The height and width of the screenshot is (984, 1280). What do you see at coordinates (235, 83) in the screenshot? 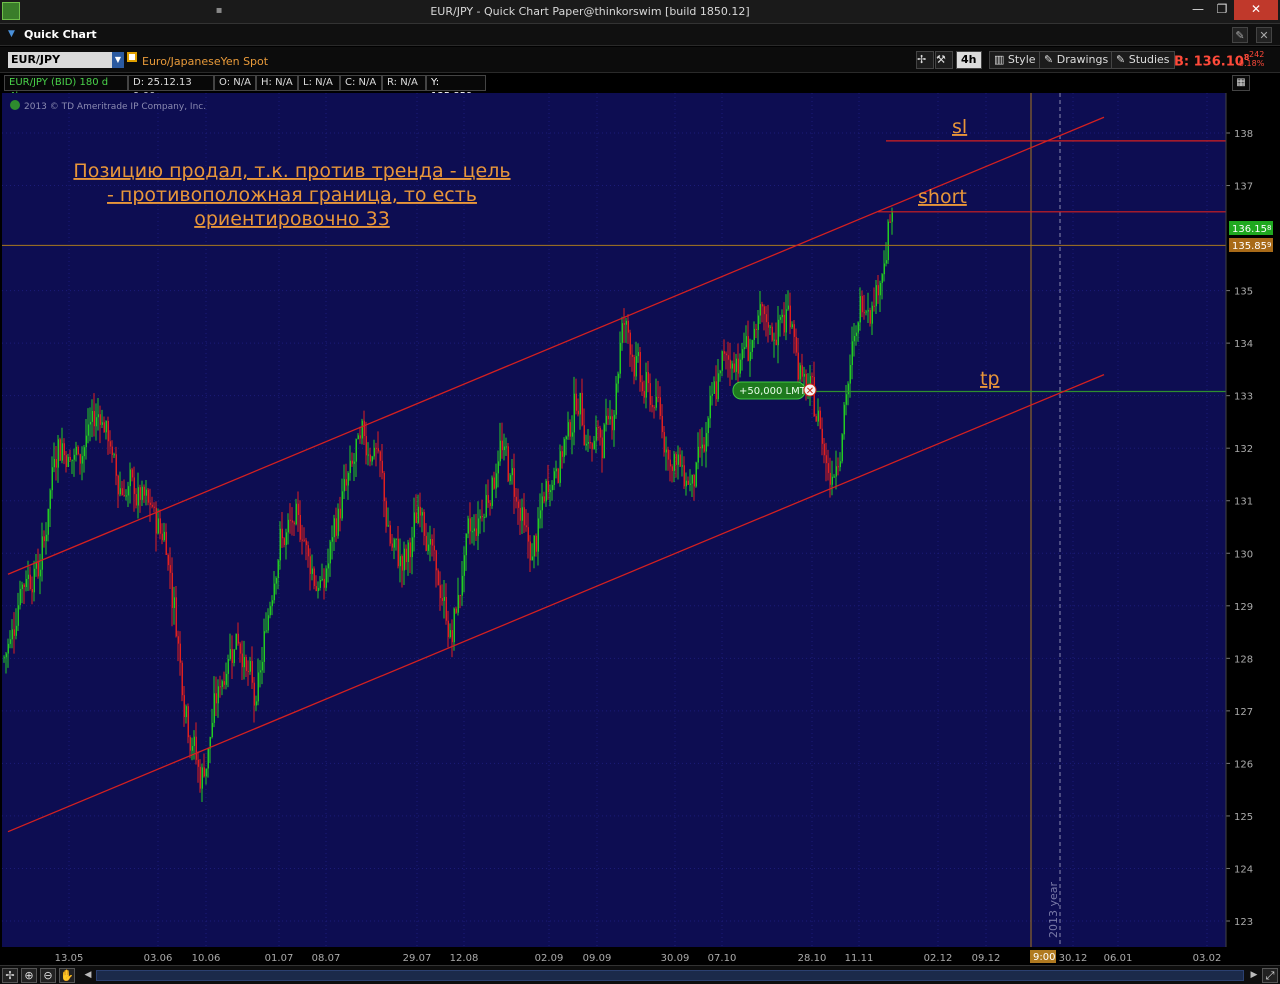
I see `info-open: O: N/A` at bounding box center [235, 83].